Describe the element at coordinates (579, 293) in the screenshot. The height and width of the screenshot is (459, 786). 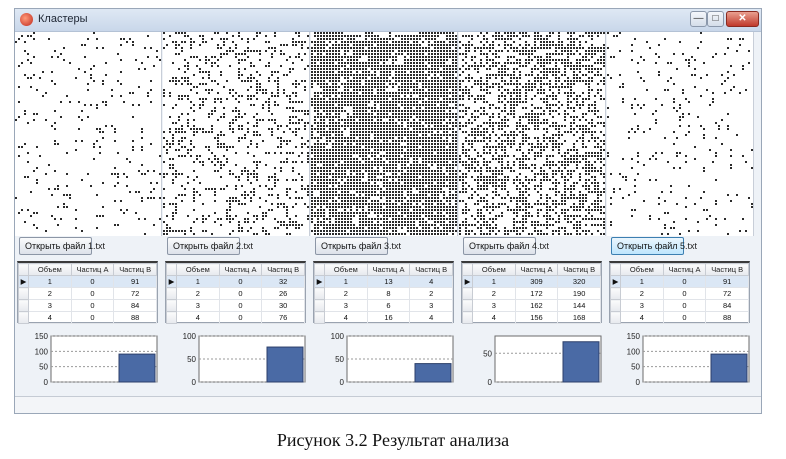
I see `table-cell: 190` at that location.